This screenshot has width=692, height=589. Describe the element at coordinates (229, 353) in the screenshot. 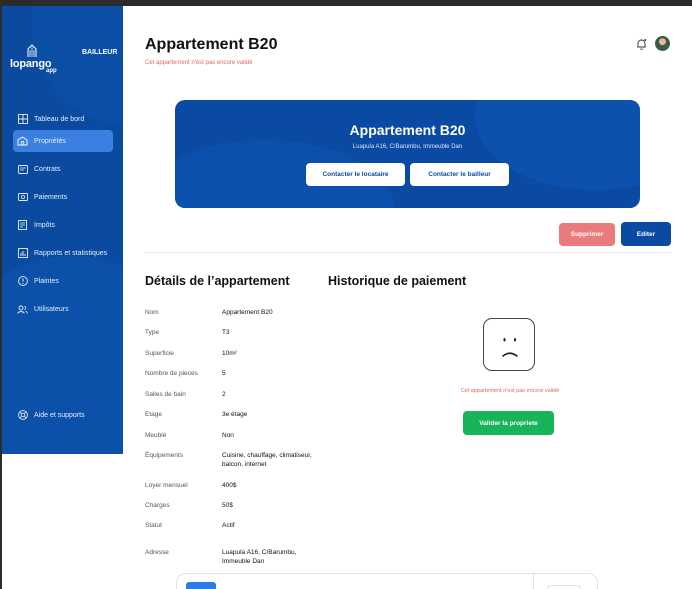

I see `detail-value: 10m²` at that location.